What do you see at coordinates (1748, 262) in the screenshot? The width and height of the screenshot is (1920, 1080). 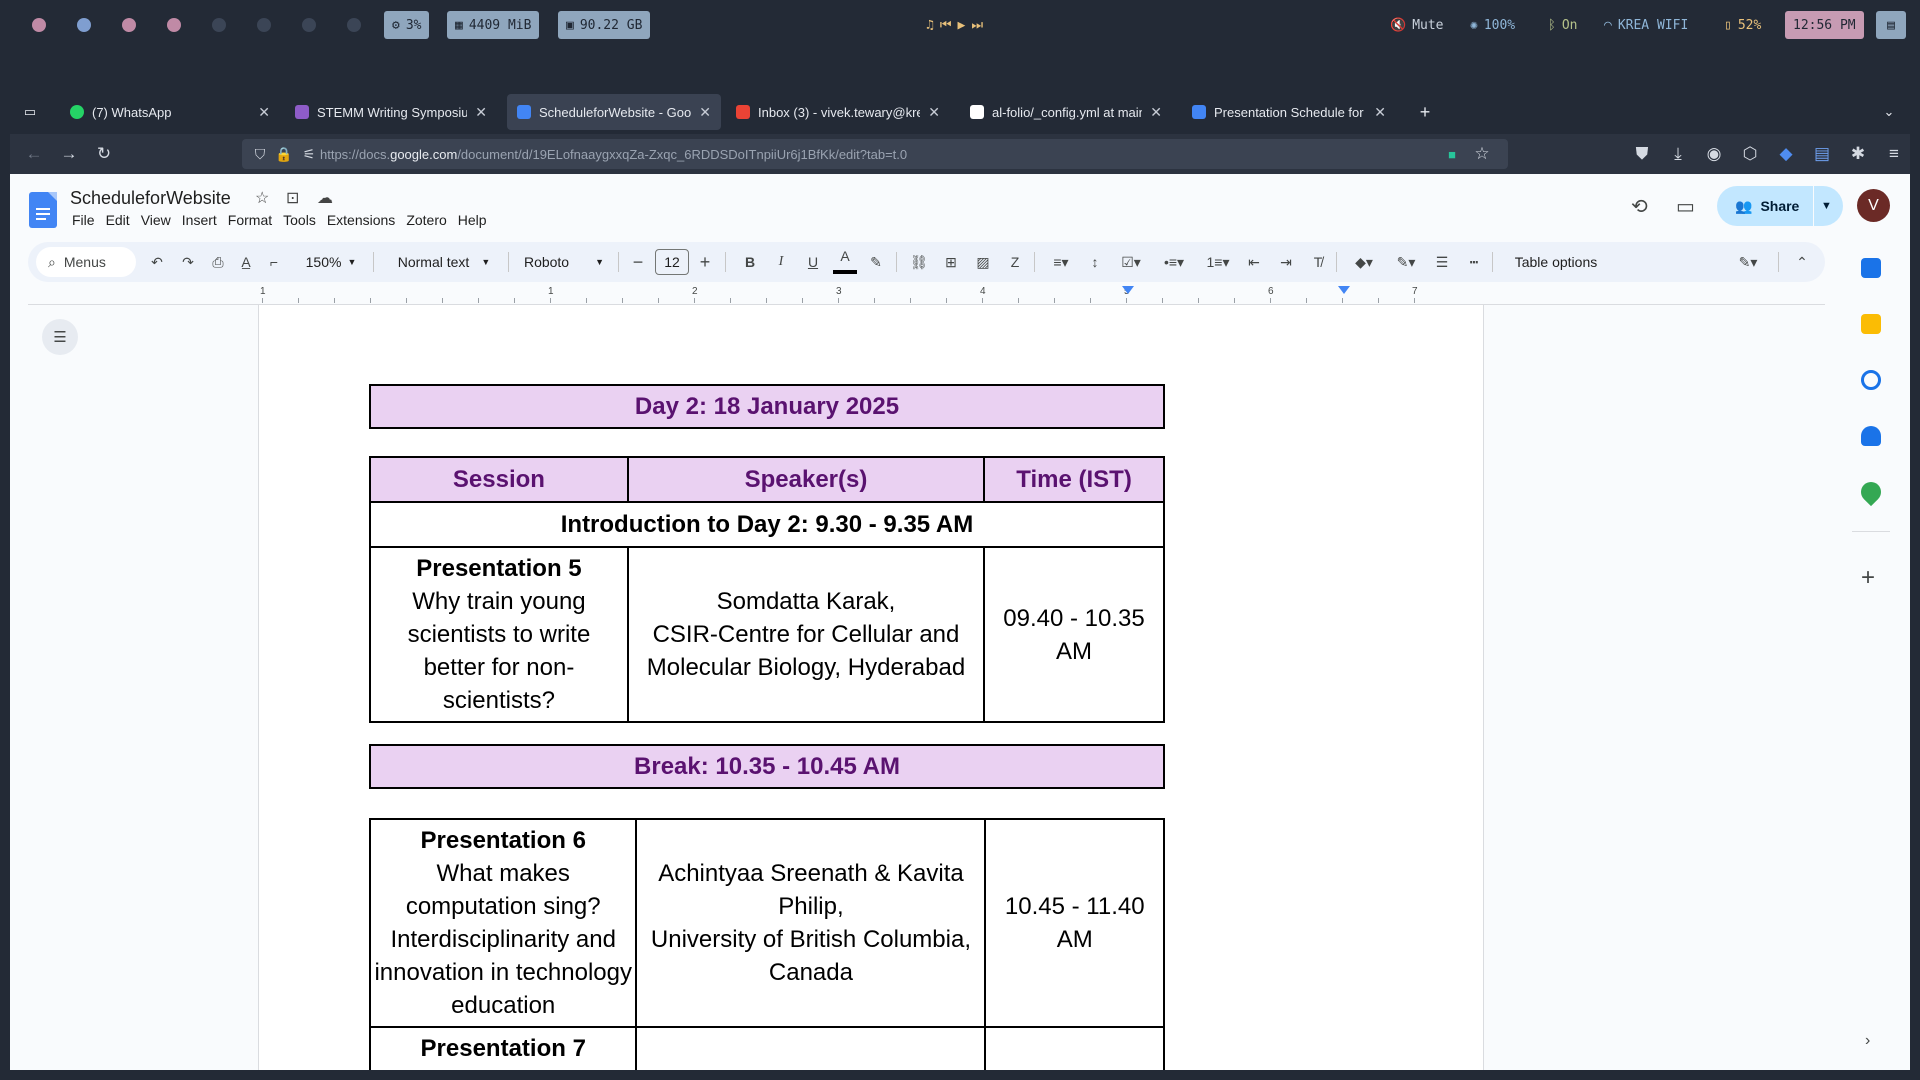 I see `editing-mode-icon: ✎▾` at bounding box center [1748, 262].